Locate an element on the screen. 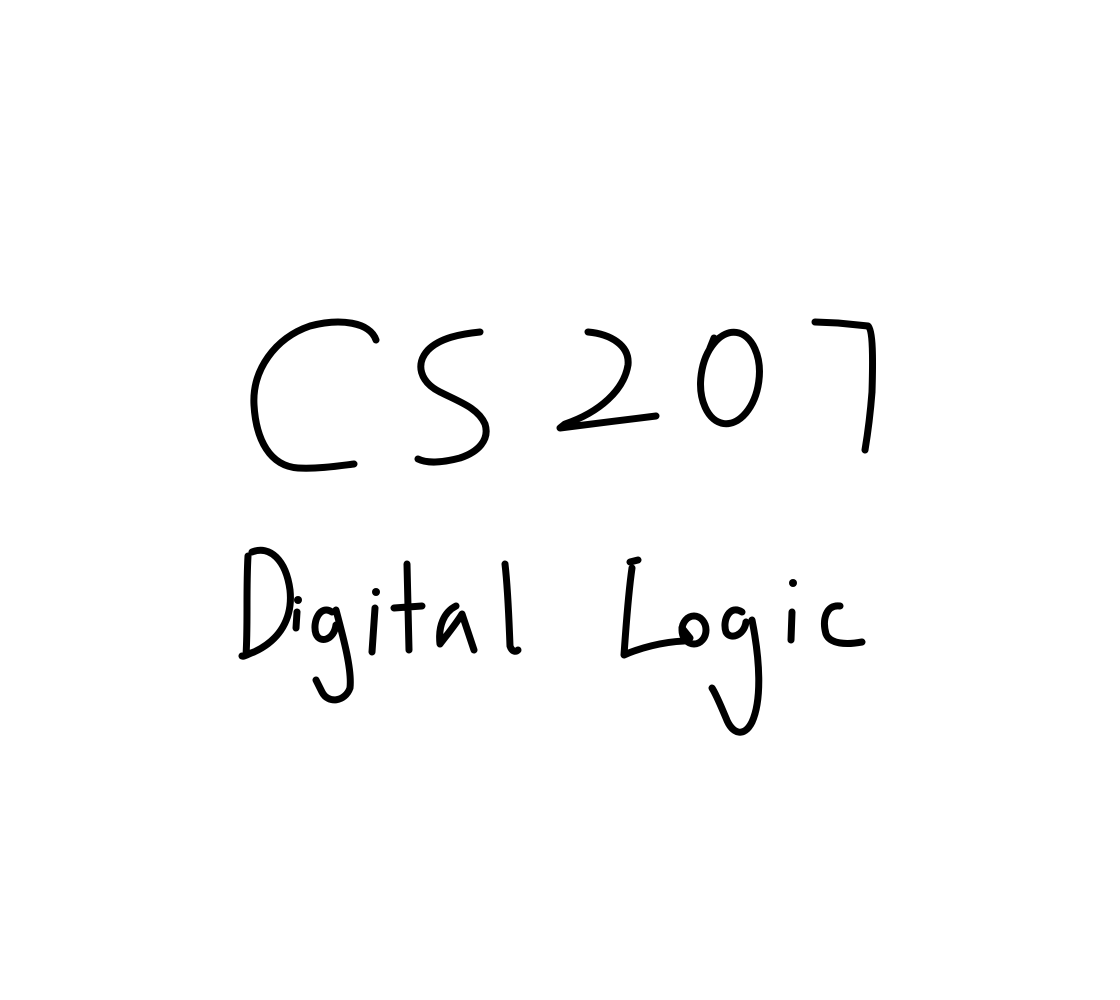 This screenshot has height=1000, width=1120. title-letter-s is located at coordinates (452, 397).